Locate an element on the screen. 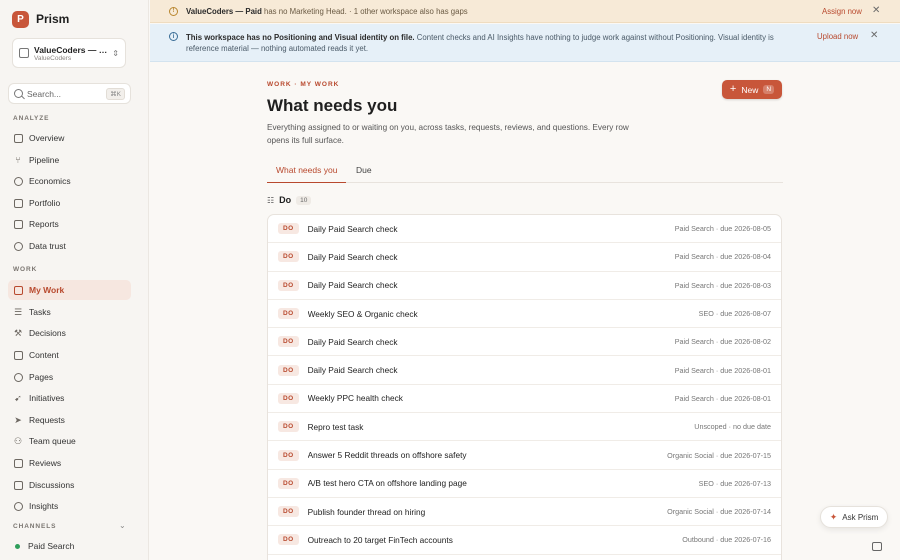 This screenshot has height=560, width=900. prism-logo-icon: P is located at coordinates (20, 19).